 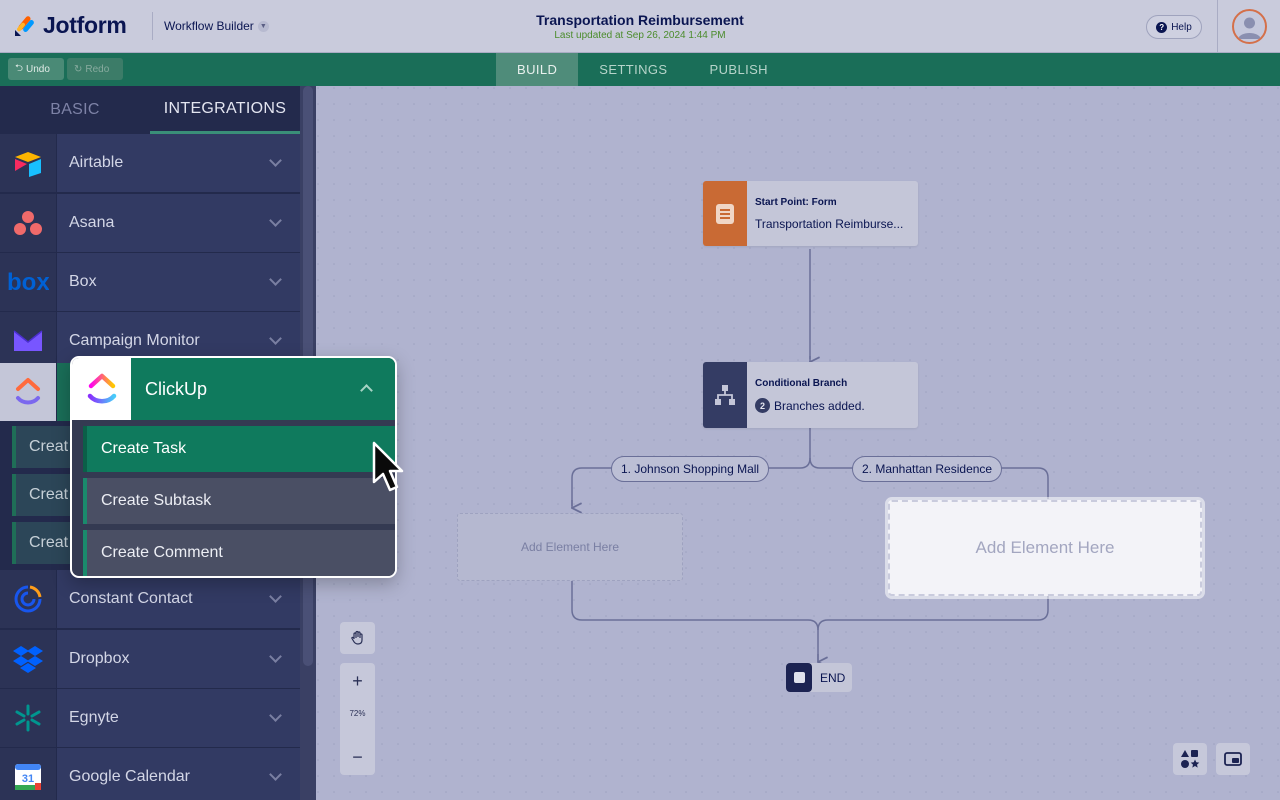 I want to click on integration-body: Dropbox, so click(x=178, y=659).